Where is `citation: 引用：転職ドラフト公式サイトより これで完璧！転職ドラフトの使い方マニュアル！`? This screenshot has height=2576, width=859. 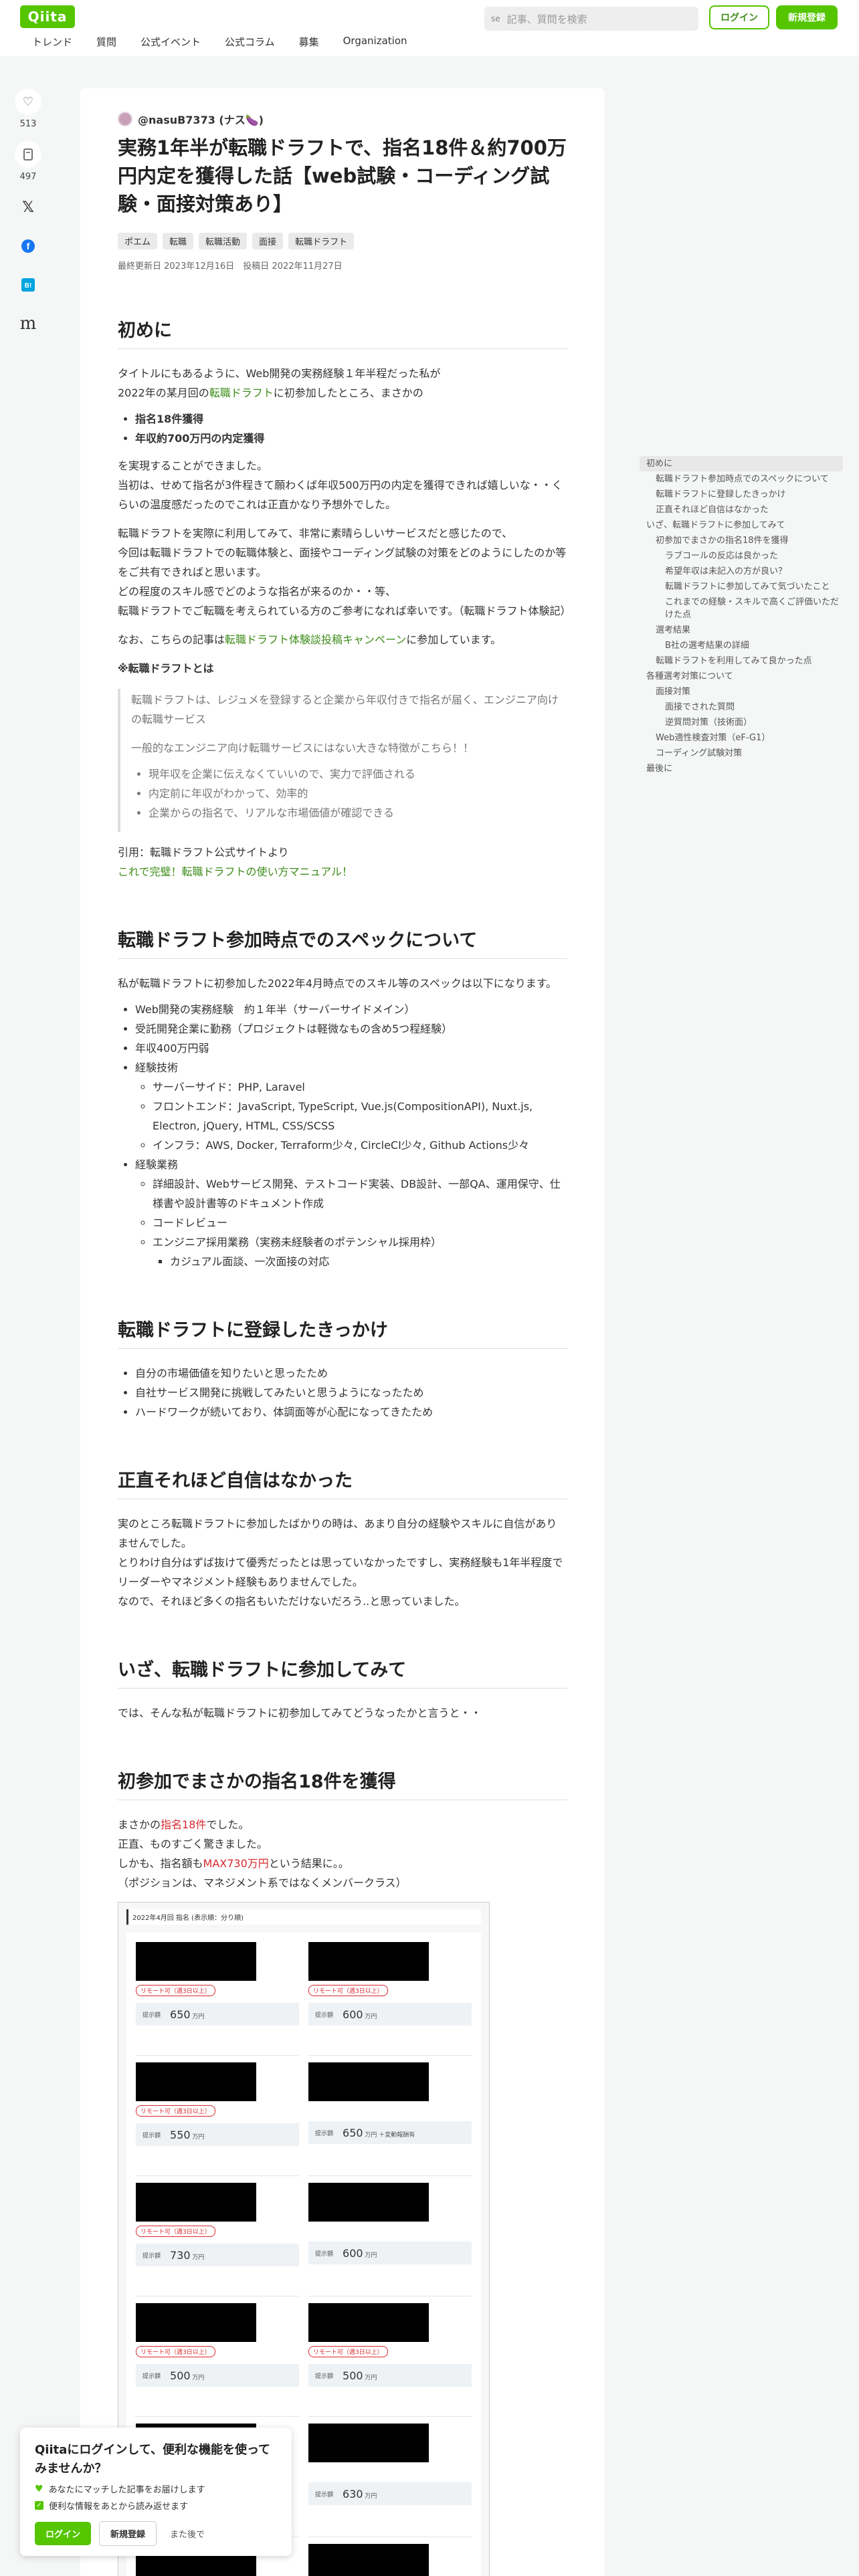
citation: 引用：転職ドラフト公式サイトより これで完璧！転職ドラフトの使い方マニュアル！ is located at coordinates (235, 862).